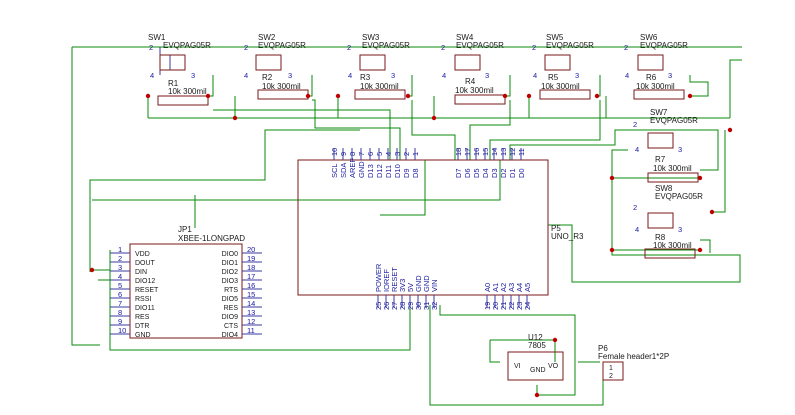 The width and height of the screenshot is (795, 415). I want to click on uno-top-pin-name: D6, so click(467, 173).